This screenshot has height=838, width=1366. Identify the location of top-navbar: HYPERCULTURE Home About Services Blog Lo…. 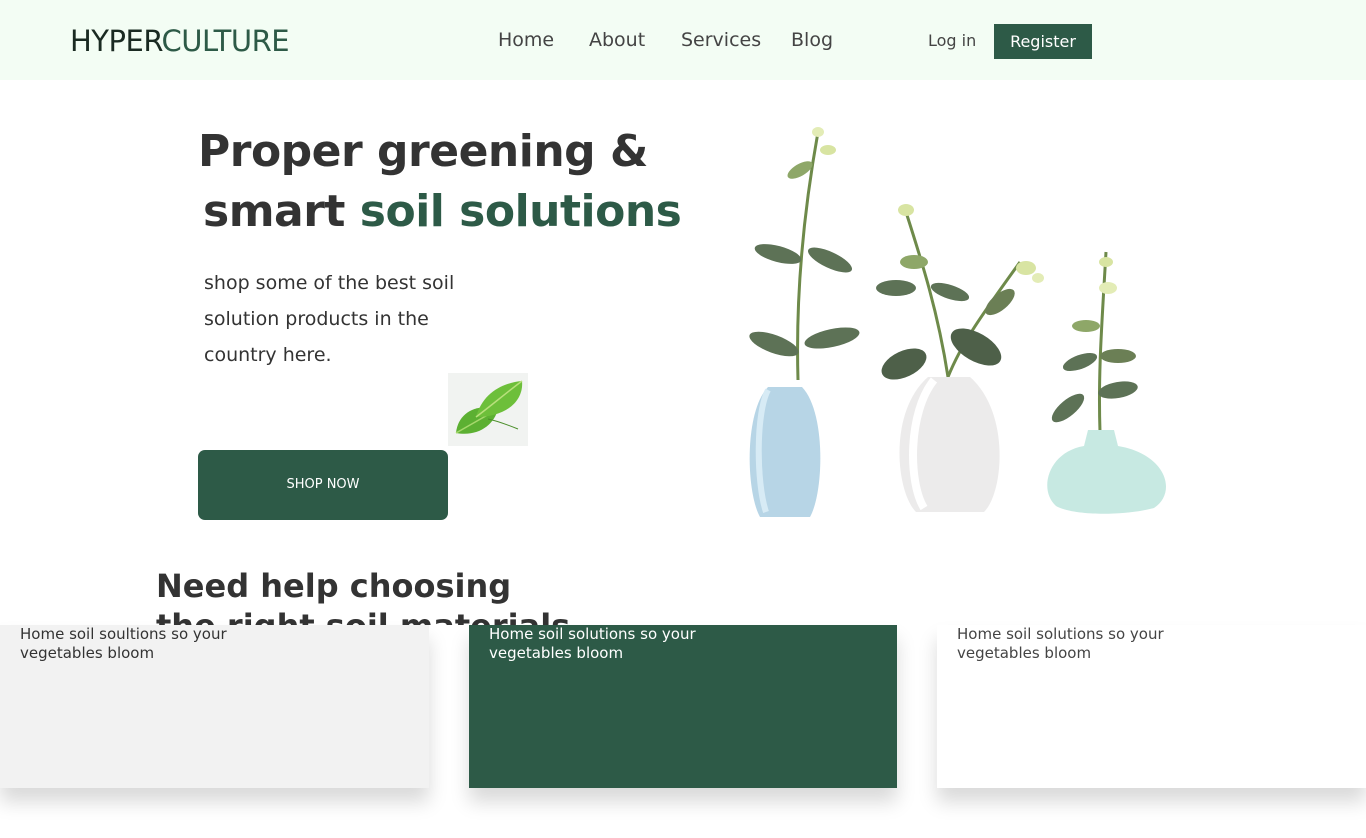
(683, 40).